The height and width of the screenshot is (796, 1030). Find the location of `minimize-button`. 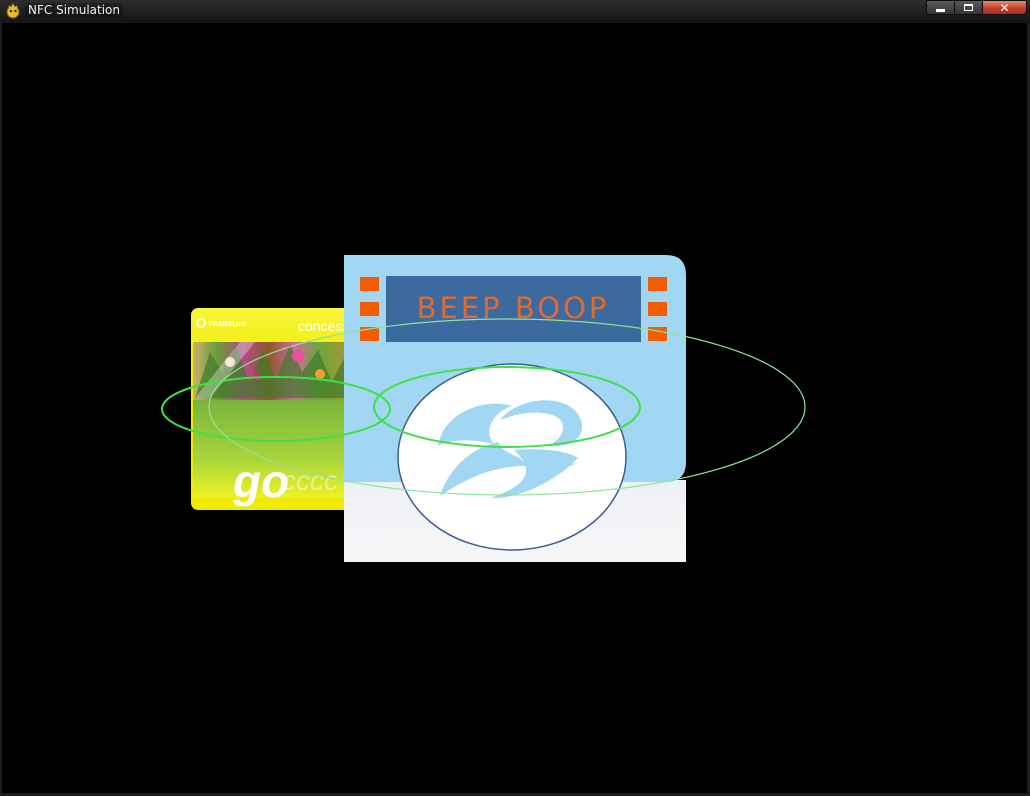

minimize-button is located at coordinates (940, 7).